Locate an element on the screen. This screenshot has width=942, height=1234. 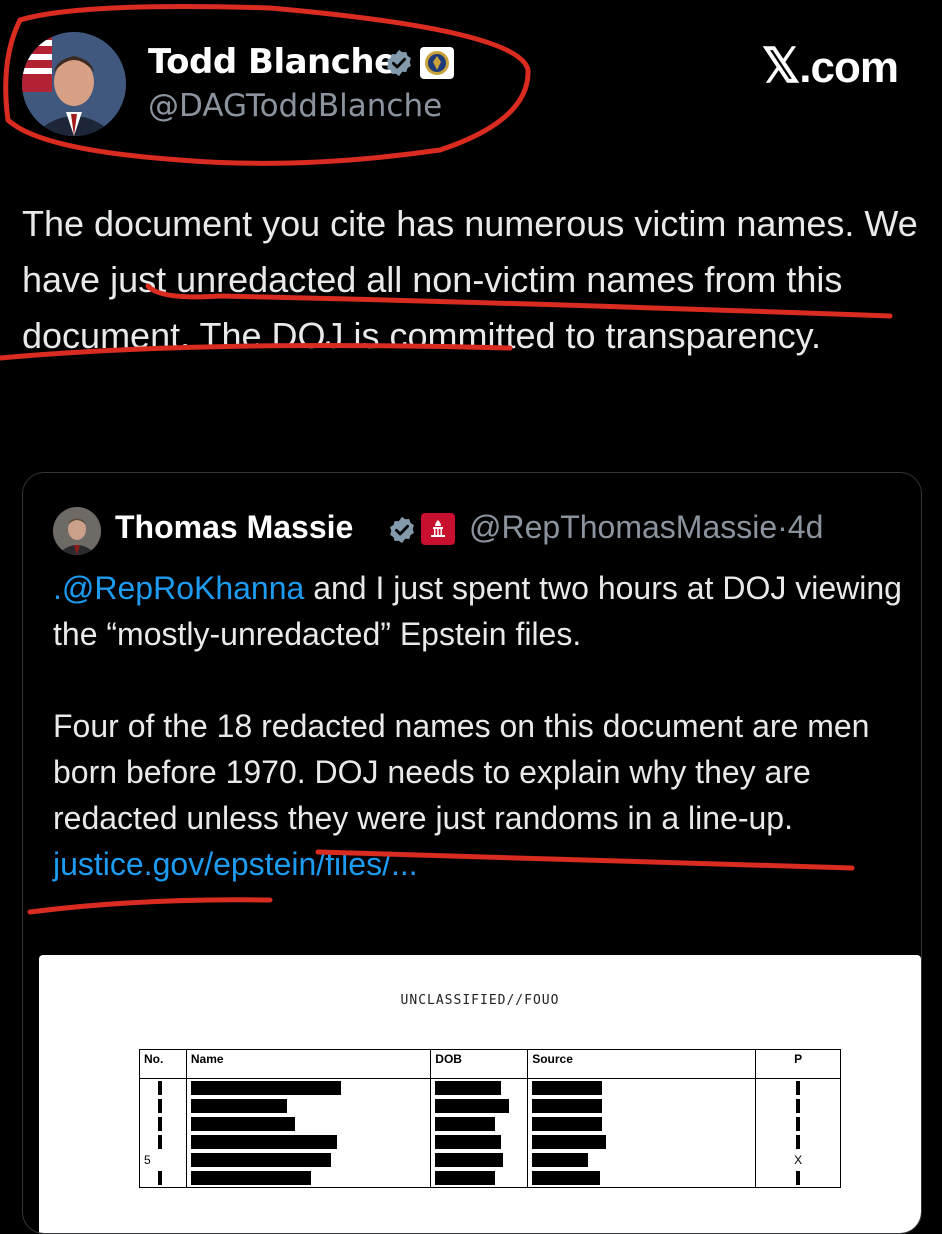
row-p-value: X is located at coordinates (798, 1160).